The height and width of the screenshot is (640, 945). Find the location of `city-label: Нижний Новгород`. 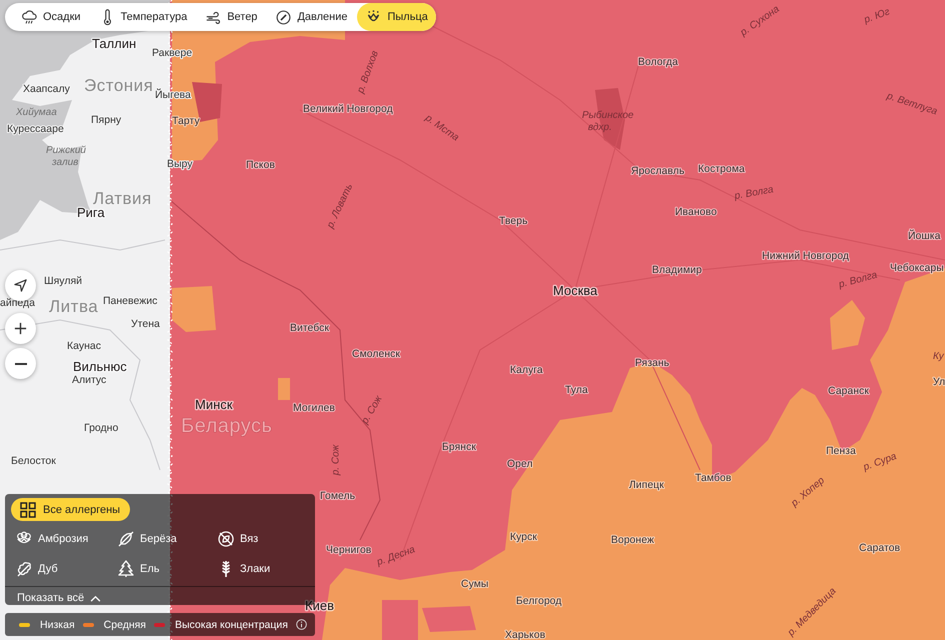

city-label: Нижний Новгород is located at coordinates (805, 256).